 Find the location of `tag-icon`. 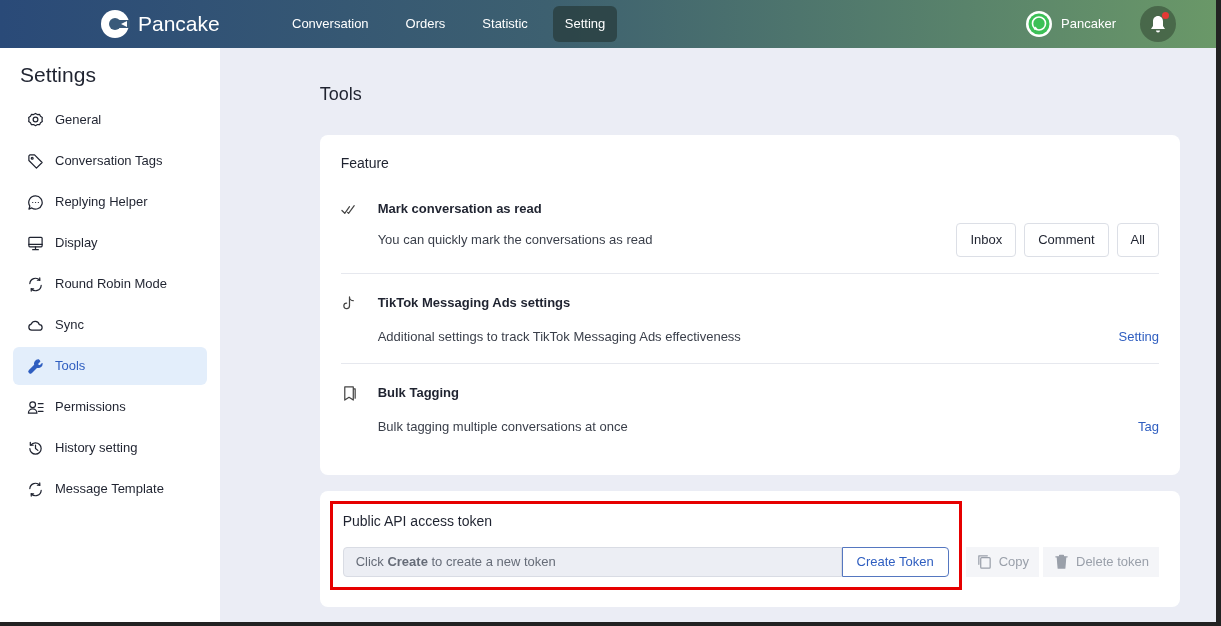

tag-icon is located at coordinates (35, 161).